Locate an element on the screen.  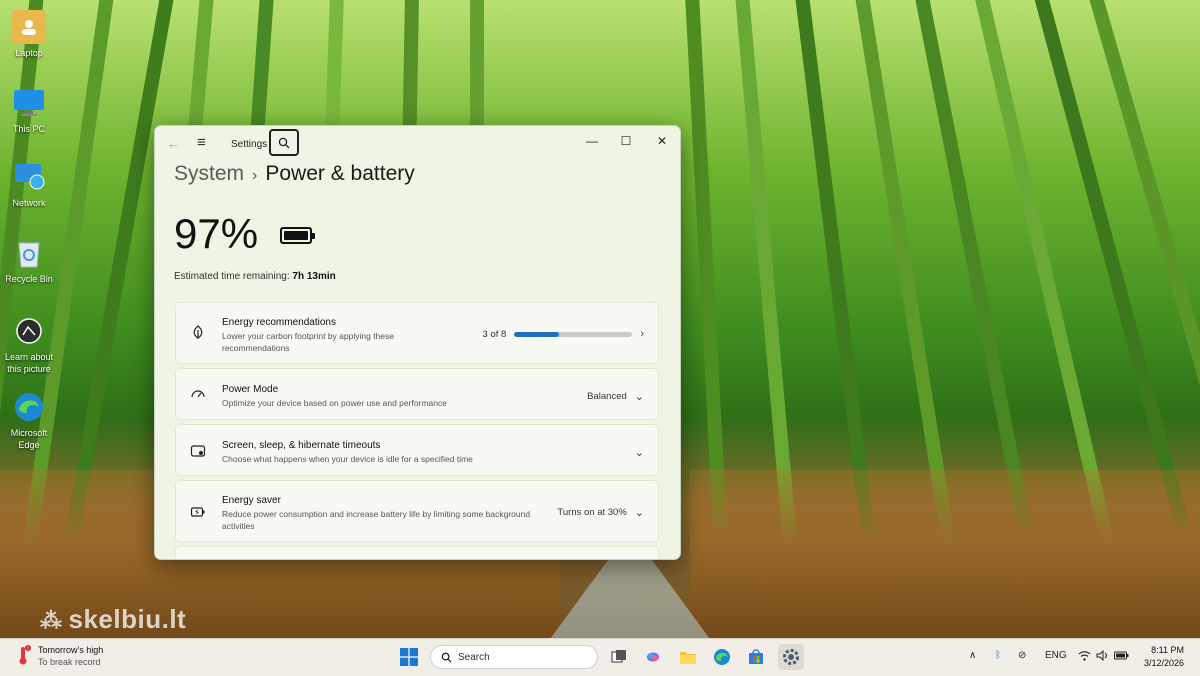
bluetooth-icon: ᛒ is located at coordinates (998, 655).